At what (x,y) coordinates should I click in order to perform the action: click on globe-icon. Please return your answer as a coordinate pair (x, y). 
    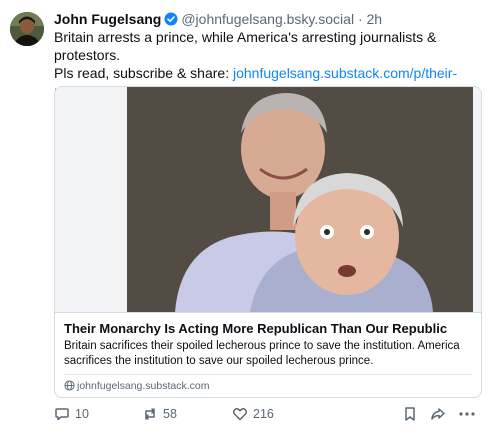
    Looking at the image, I should click on (70, 386).